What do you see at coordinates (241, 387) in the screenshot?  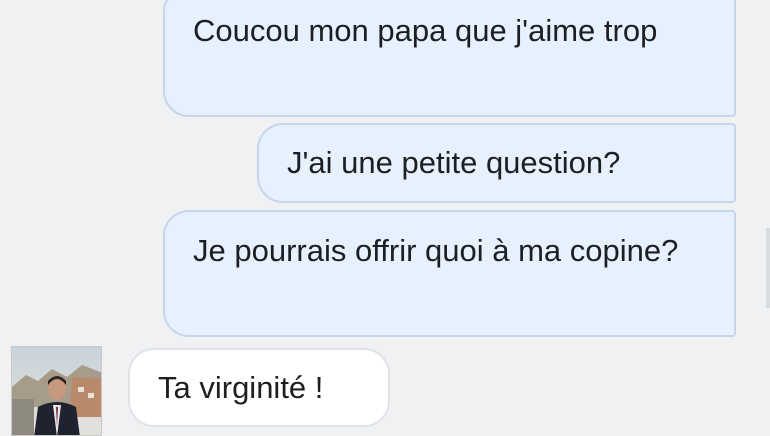 I see `message-text: Ta virginité !` at bounding box center [241, 387].